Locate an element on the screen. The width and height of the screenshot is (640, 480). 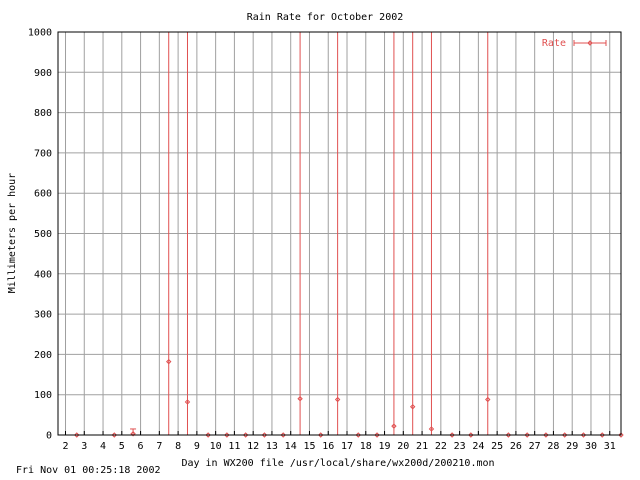
x-tick-label: 15 is located at coordinates (309, 446).